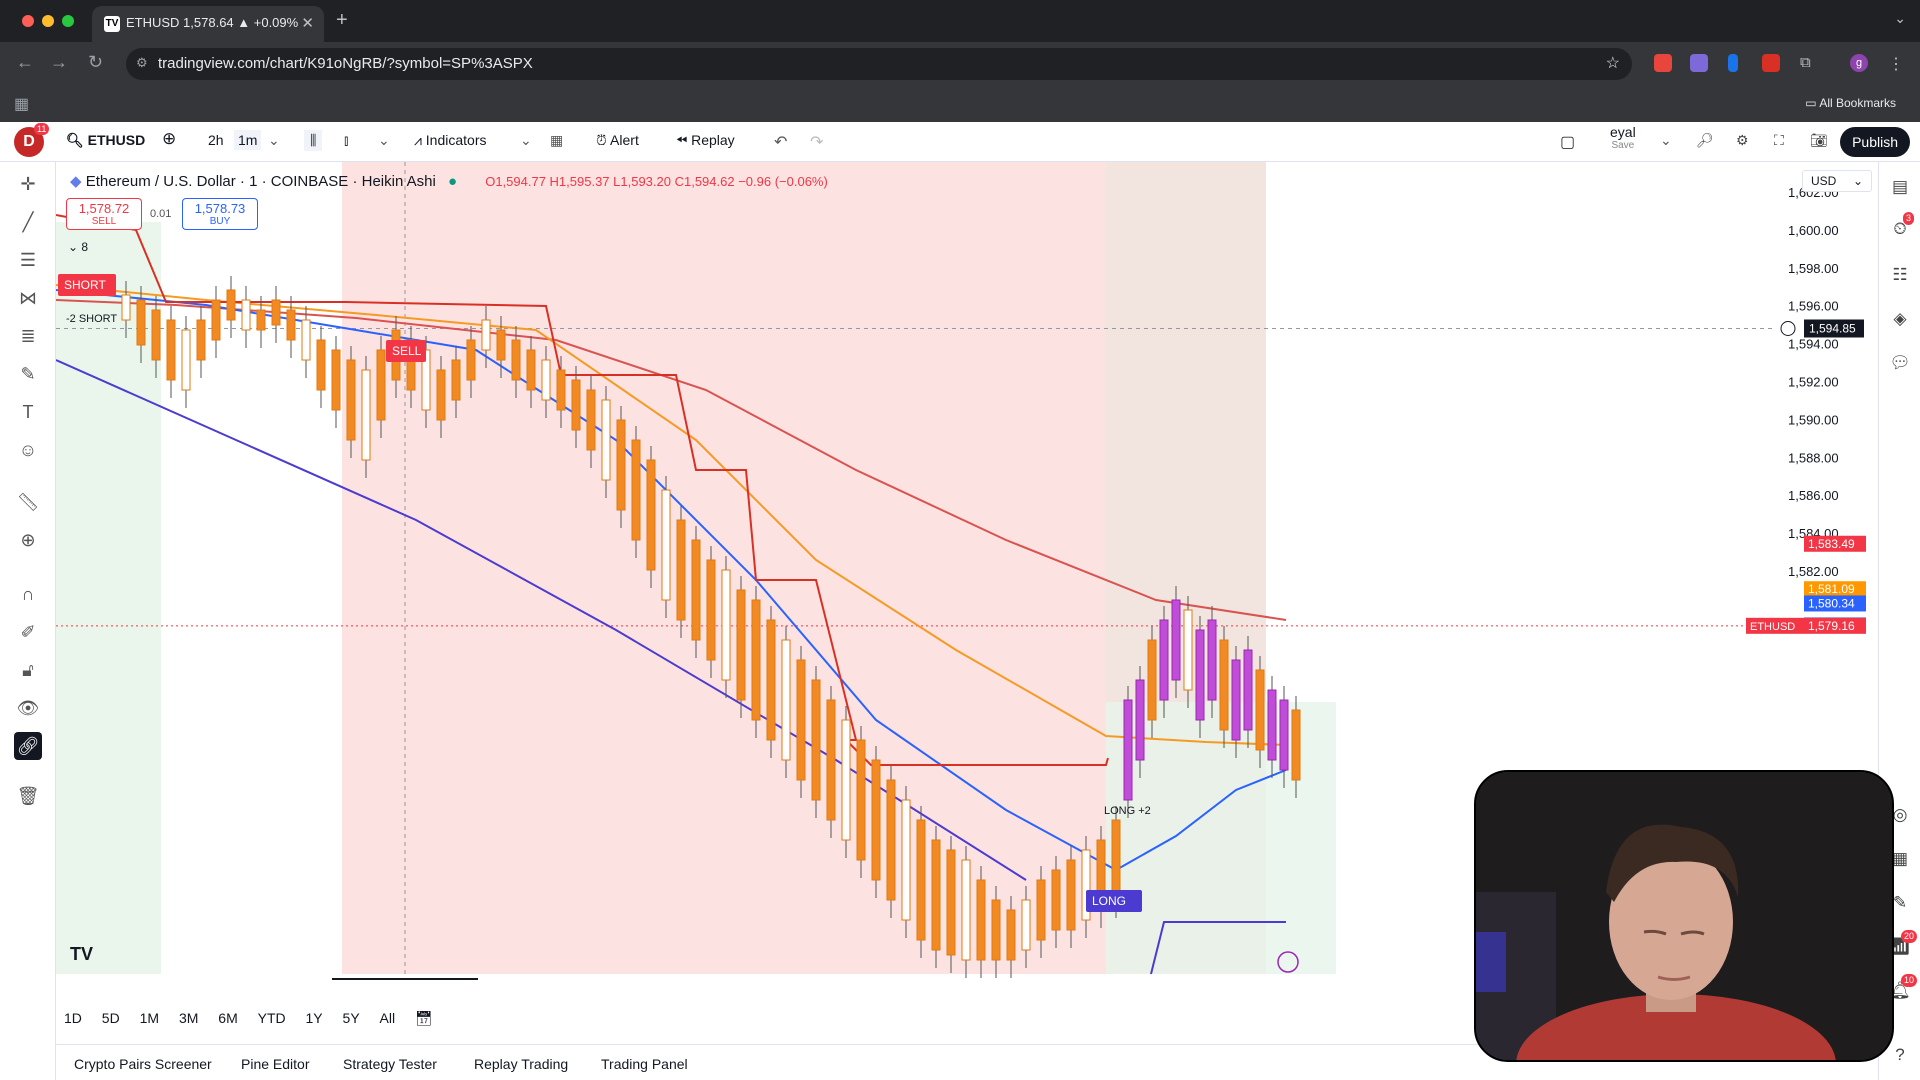  I want to click on reload-icon: ↻, so click(95, 62).